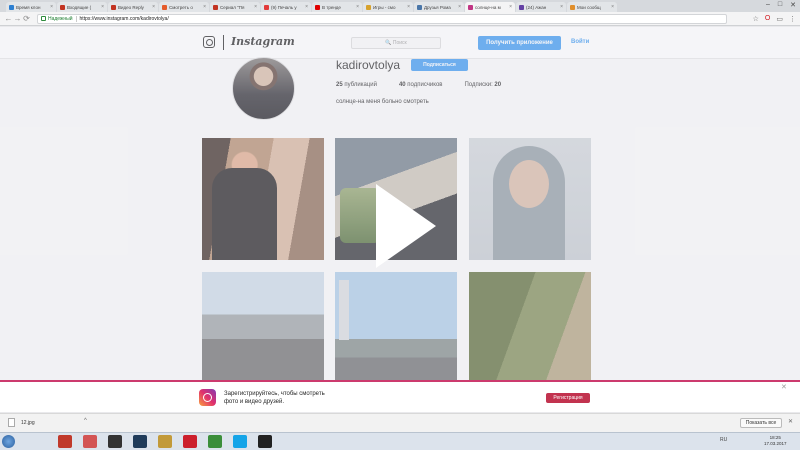 The image size is (800, 450). Describe the element at coordinates (359, 85) in the screenshot. I see `posts-label: публикаций` at that location.